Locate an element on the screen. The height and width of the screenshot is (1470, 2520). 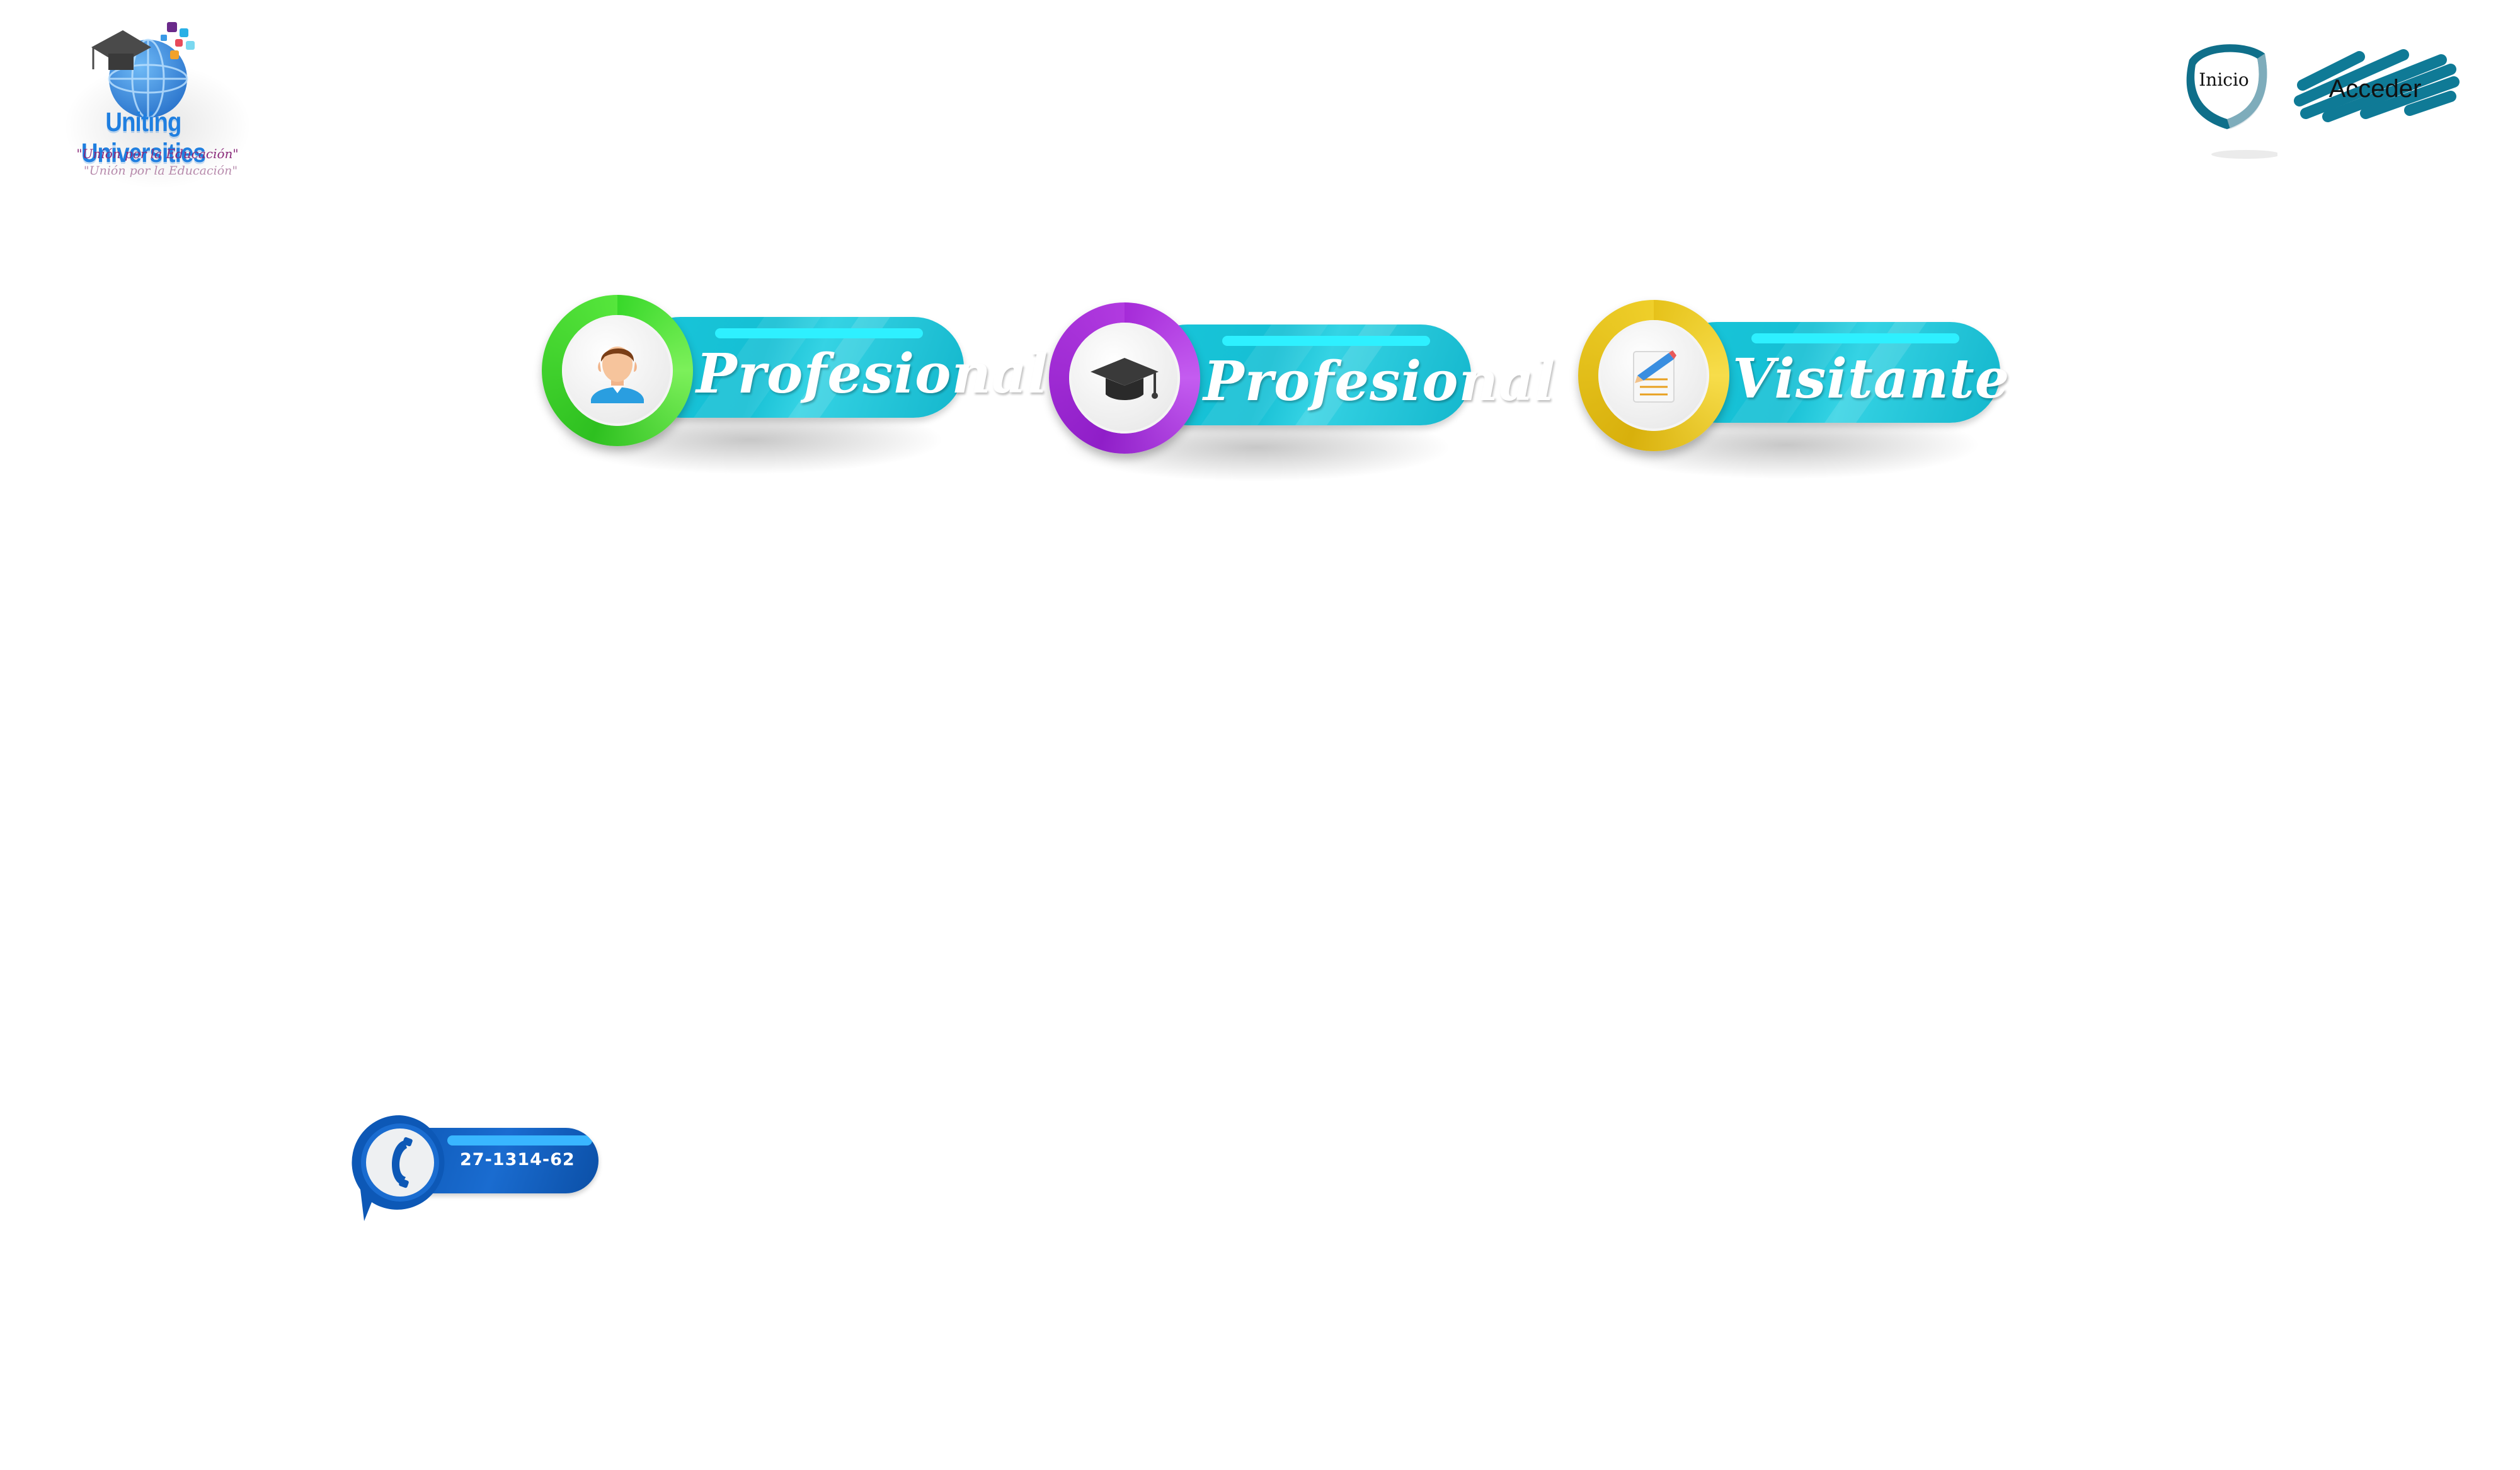
nav-acceder-label: Acceder is located at coordinates (2375, 89).